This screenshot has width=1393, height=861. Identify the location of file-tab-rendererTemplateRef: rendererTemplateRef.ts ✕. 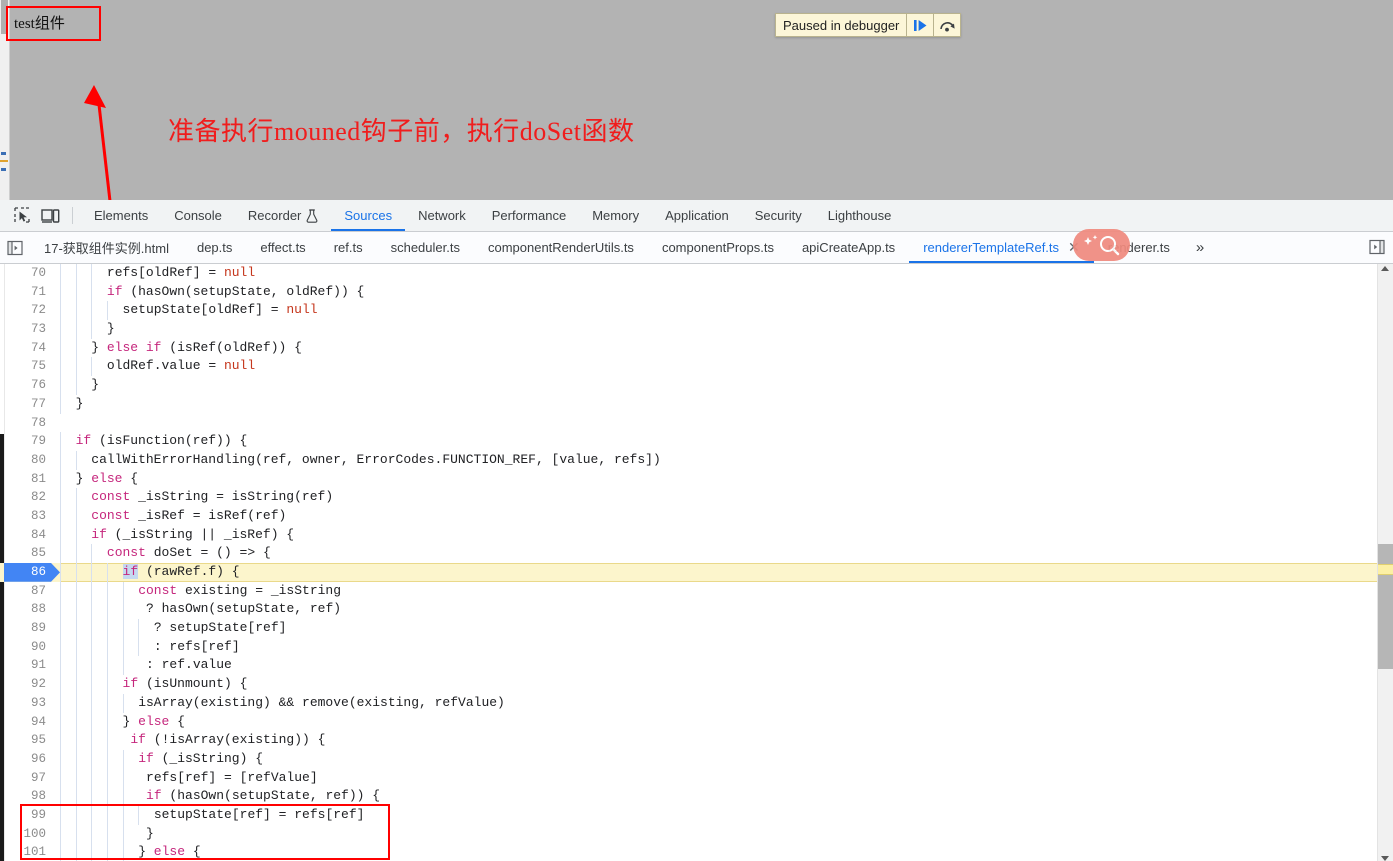
(1001, 247).